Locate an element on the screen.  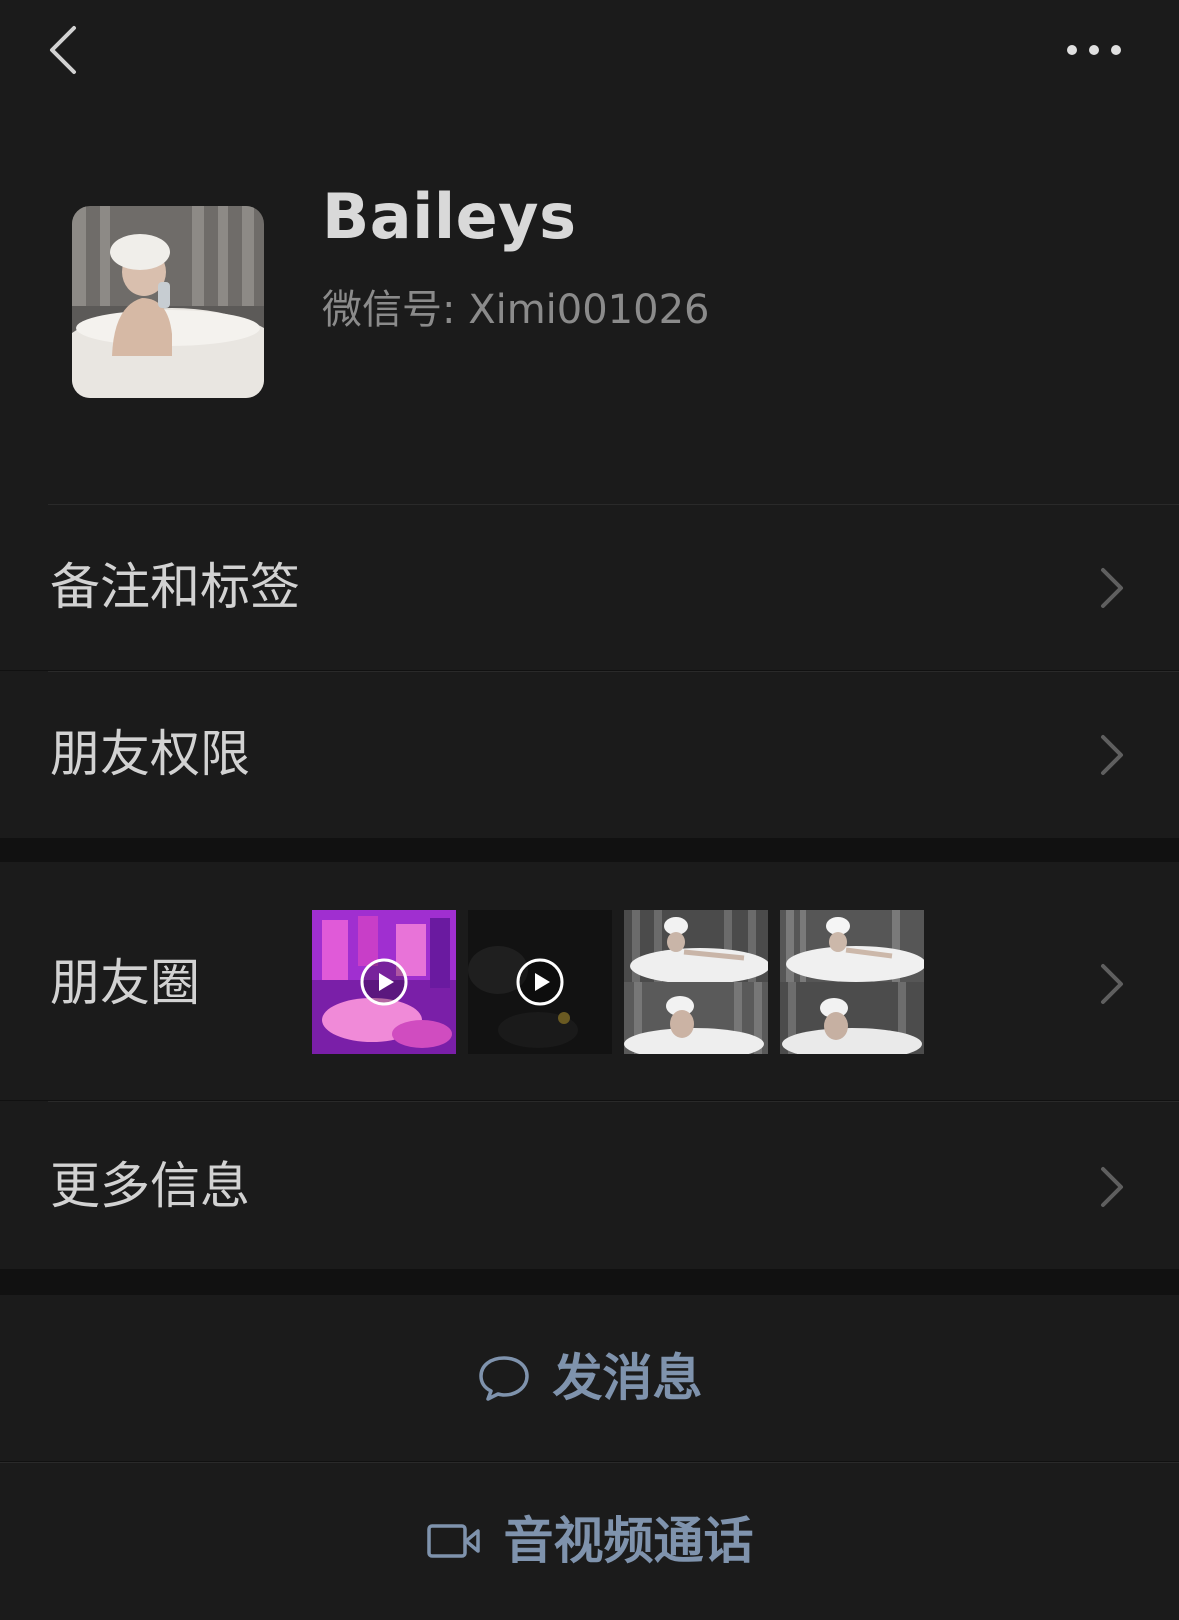
avatar is located at coordinates (168, 302).